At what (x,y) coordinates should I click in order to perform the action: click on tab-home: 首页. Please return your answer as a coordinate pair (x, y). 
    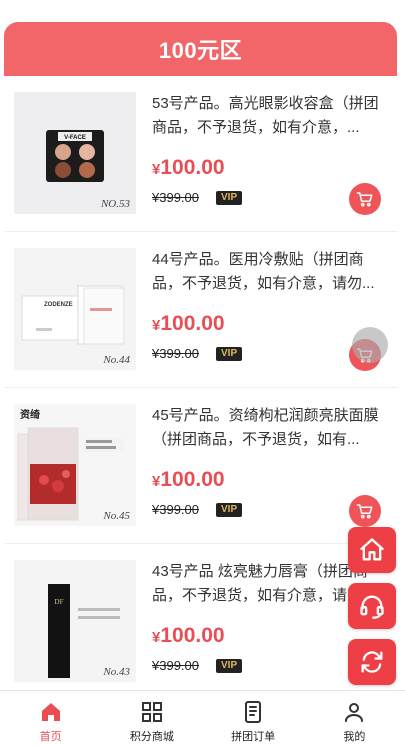
    Looking at the image, I should click on (50, 720).